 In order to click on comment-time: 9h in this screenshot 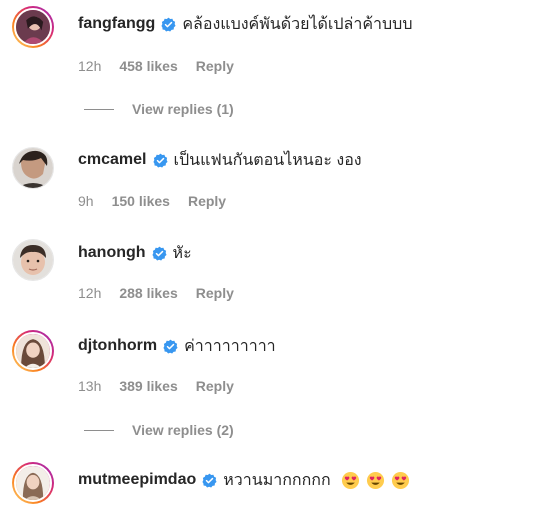, I will do `click(86, 201)`.